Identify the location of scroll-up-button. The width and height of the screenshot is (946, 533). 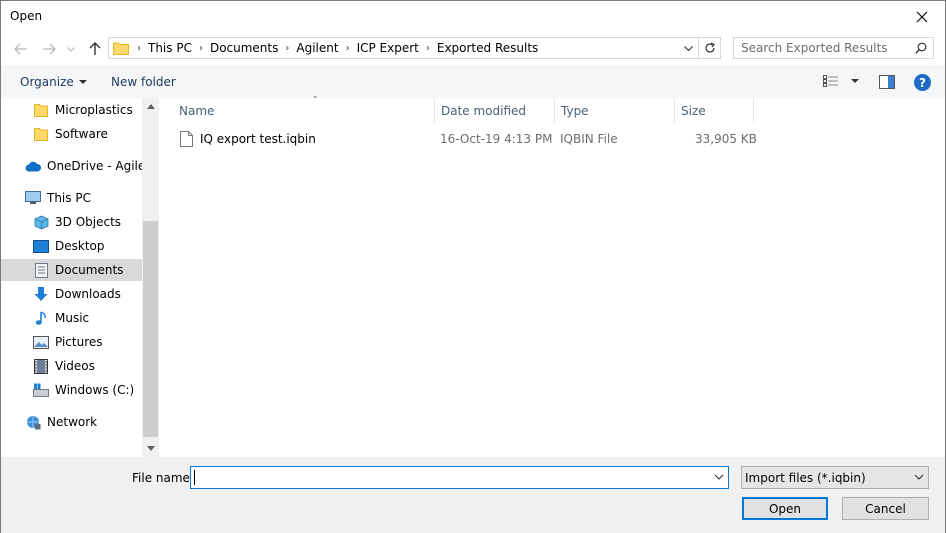
(150, 106).